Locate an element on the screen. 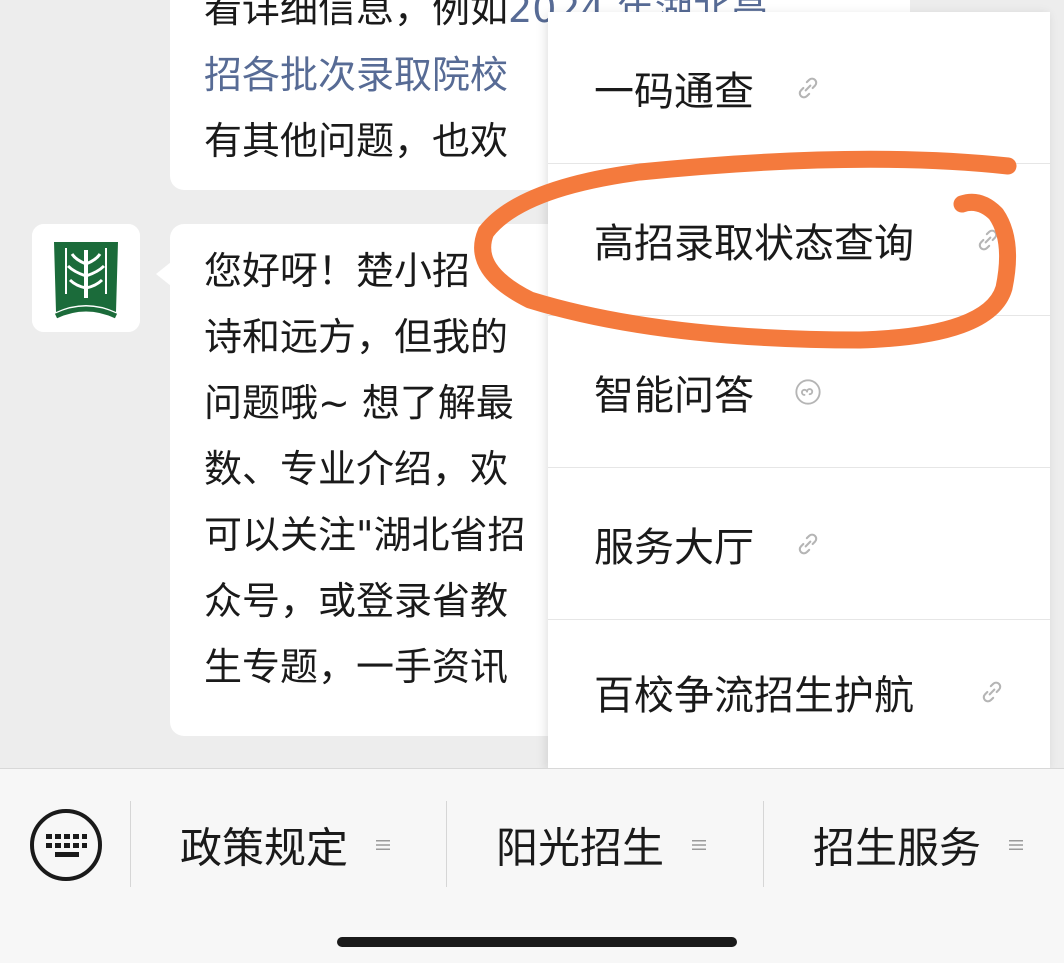 This screenshot has width=1064, height=963. menu-item-yima-tongcha: 一码通查 is located at coordinates (799, 88).